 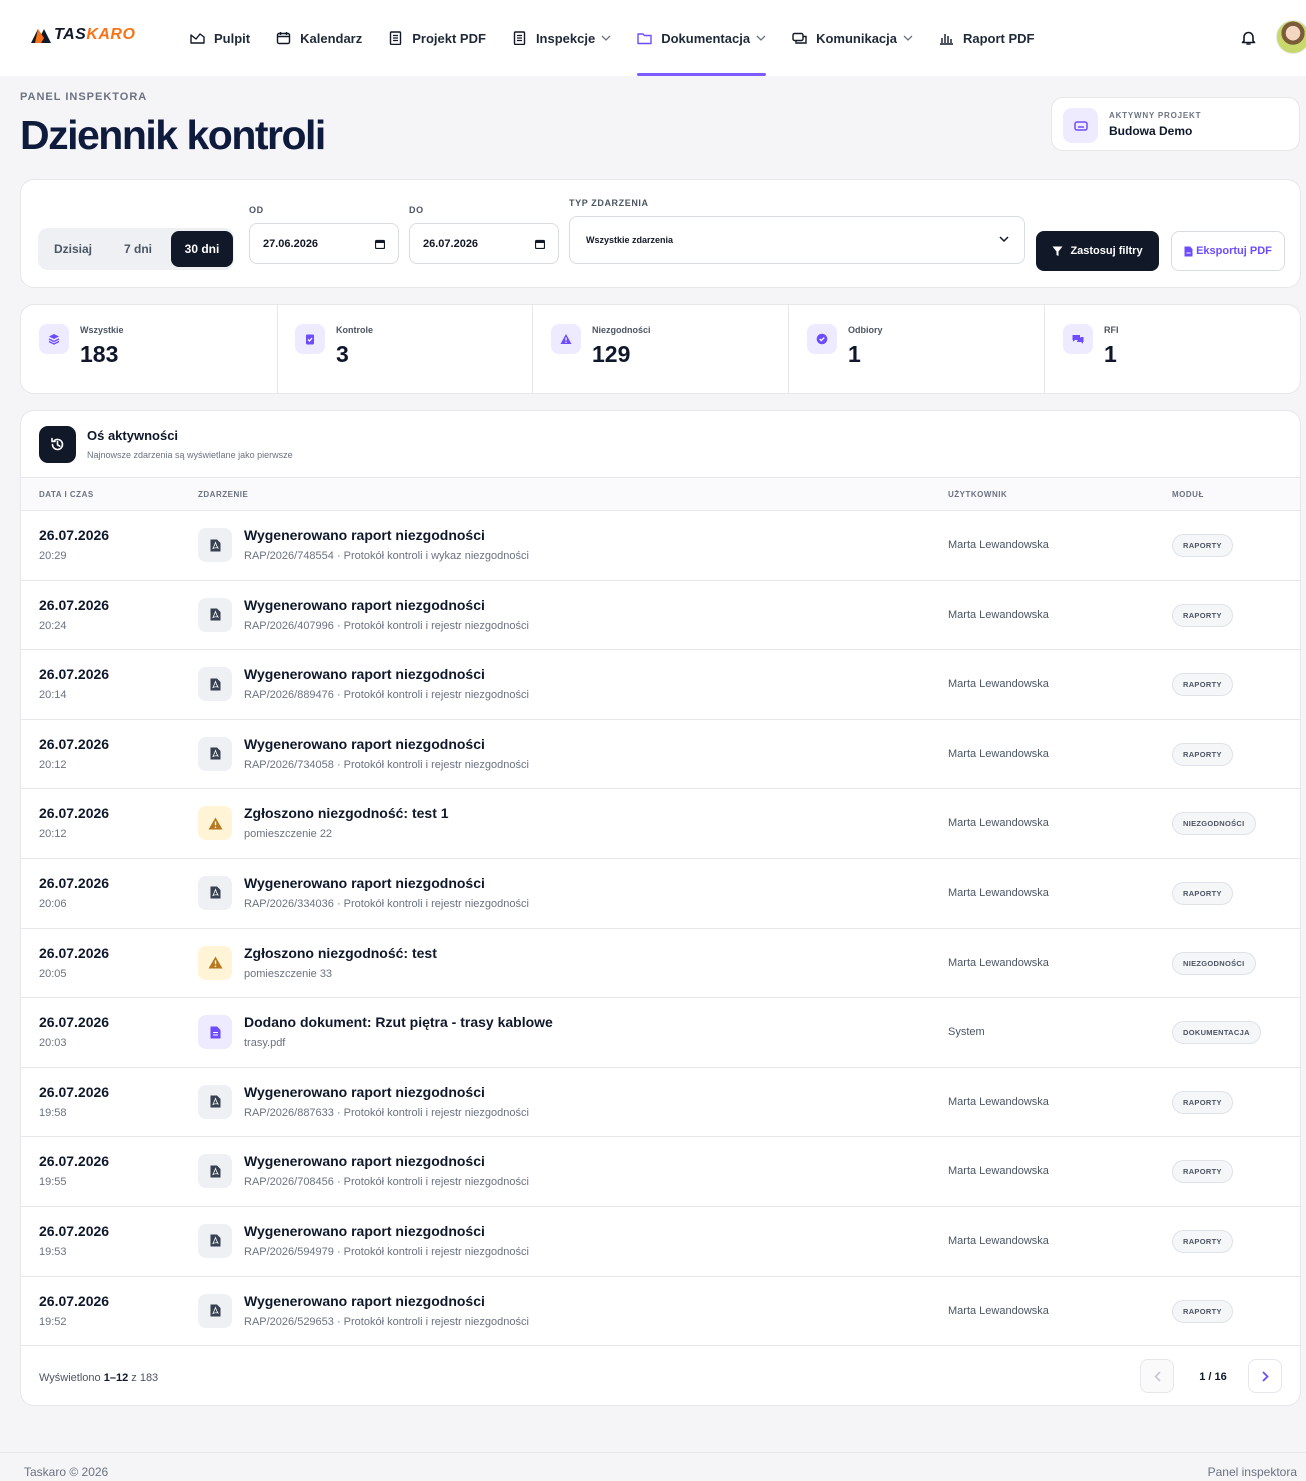 What do you see at coordinates (621, 330) in the screenshot?
I see `stat-label: Niezgodności` at bounding box center [621, 330].